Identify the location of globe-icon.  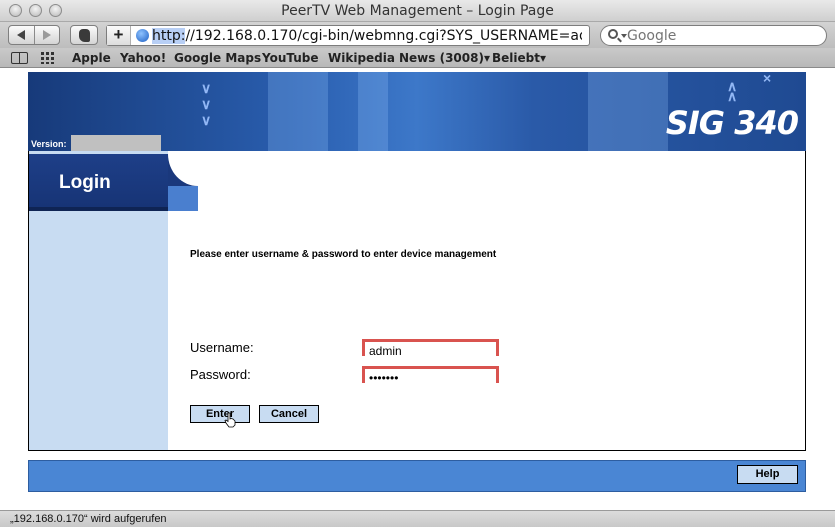
(142, 35).